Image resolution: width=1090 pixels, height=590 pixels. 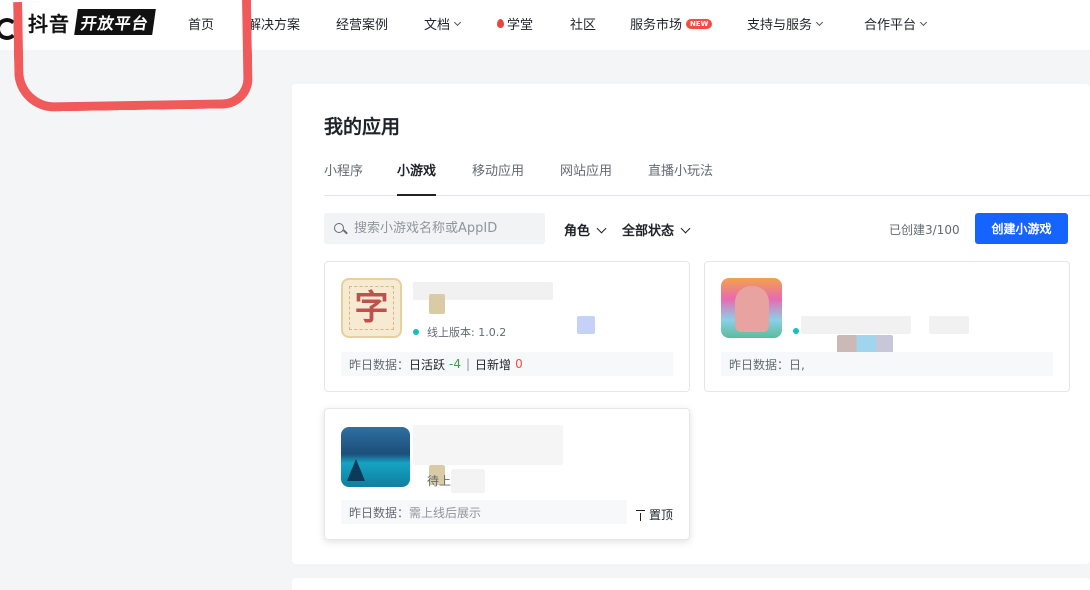 I want to click on search-box, so click(x=434, y=228).